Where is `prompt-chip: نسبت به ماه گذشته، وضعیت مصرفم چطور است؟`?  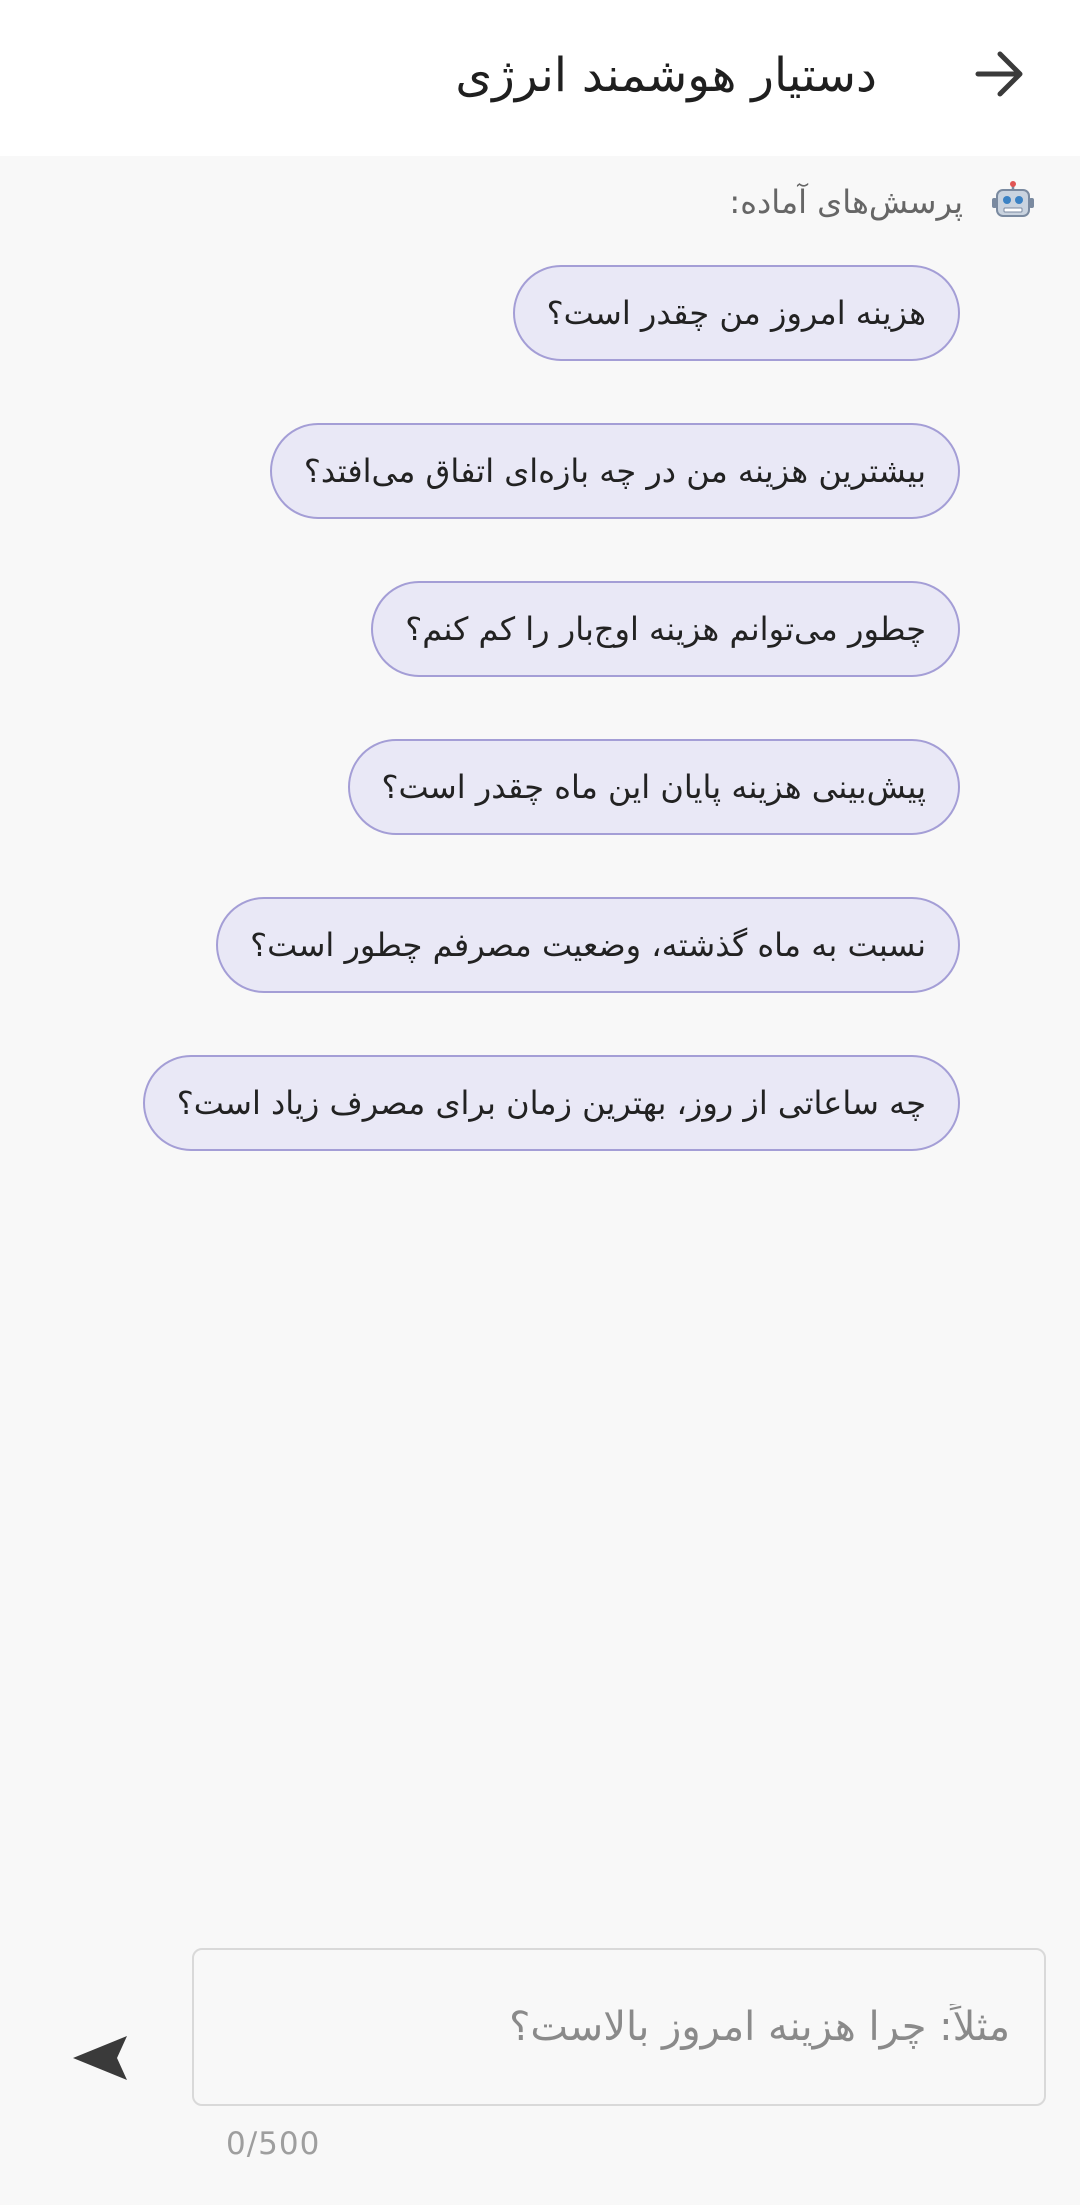 prompt-chip: نسبت به ماه گذشته، وضعیت مصرفم چطور است؟ is located at coordinates (588, 945).